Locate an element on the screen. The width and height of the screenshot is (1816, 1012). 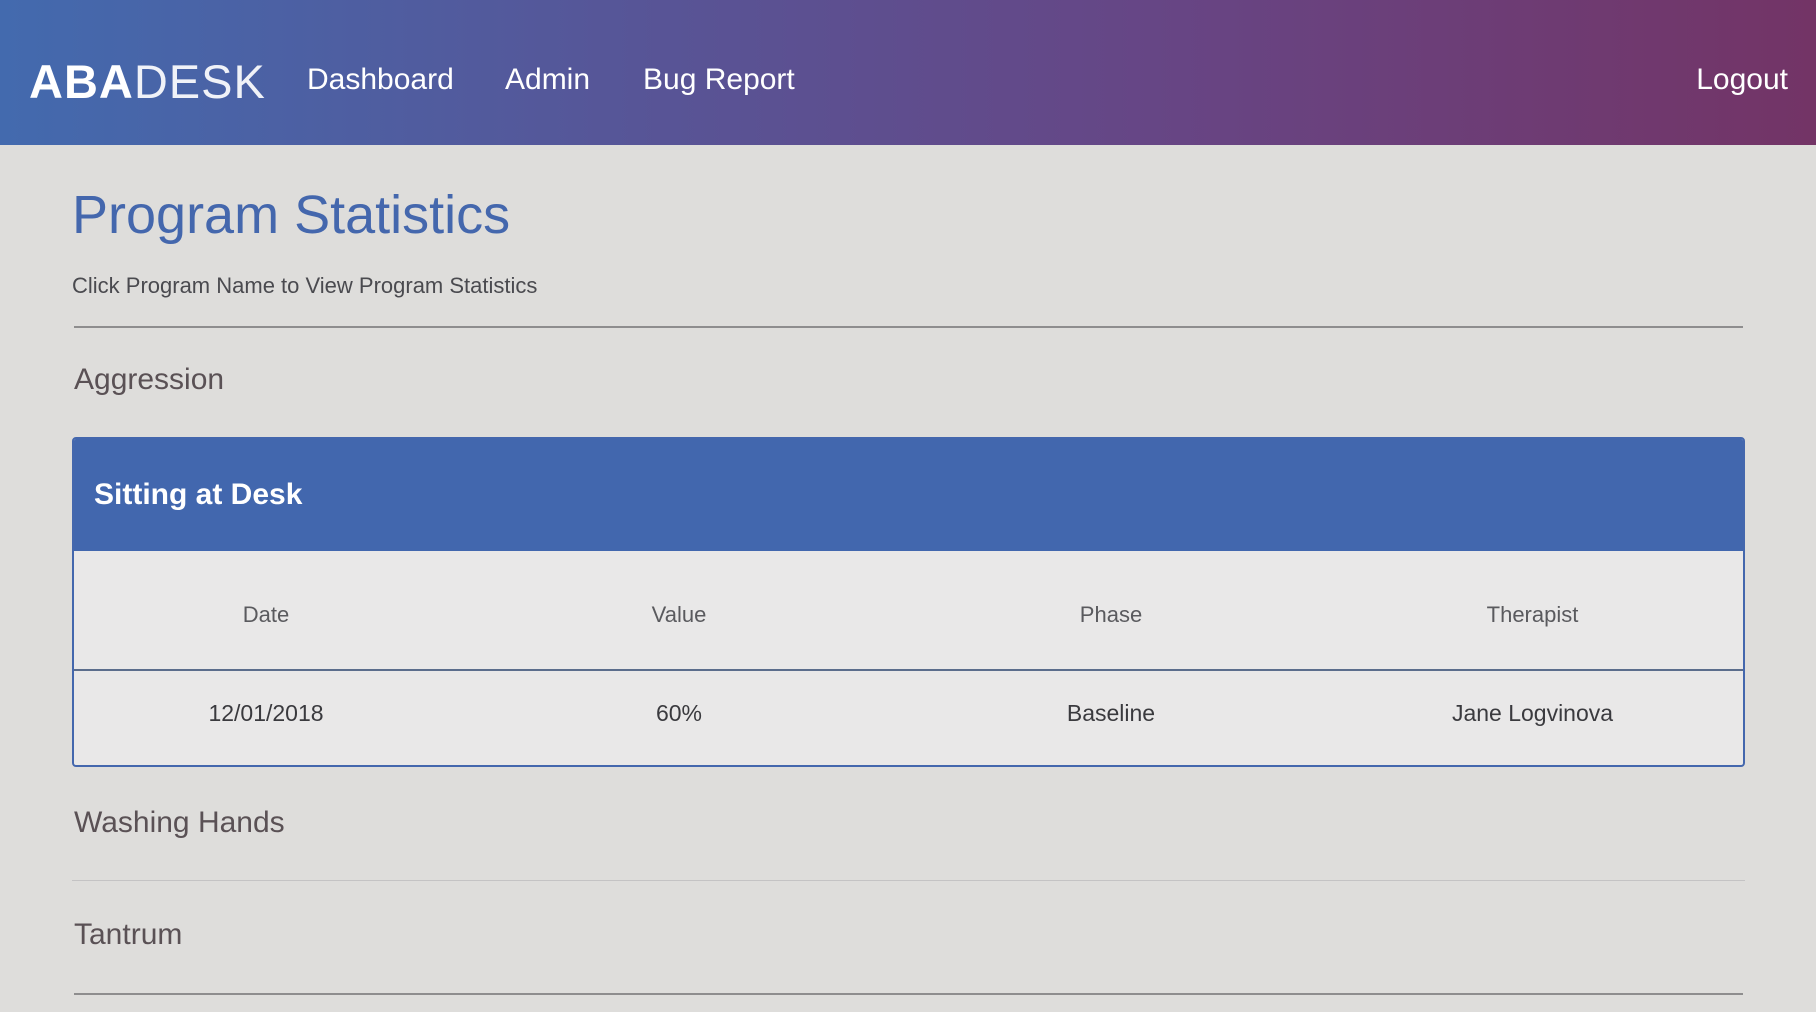
table-header-row: Date Value Phase Therapist is located at coordinates (908, 611).